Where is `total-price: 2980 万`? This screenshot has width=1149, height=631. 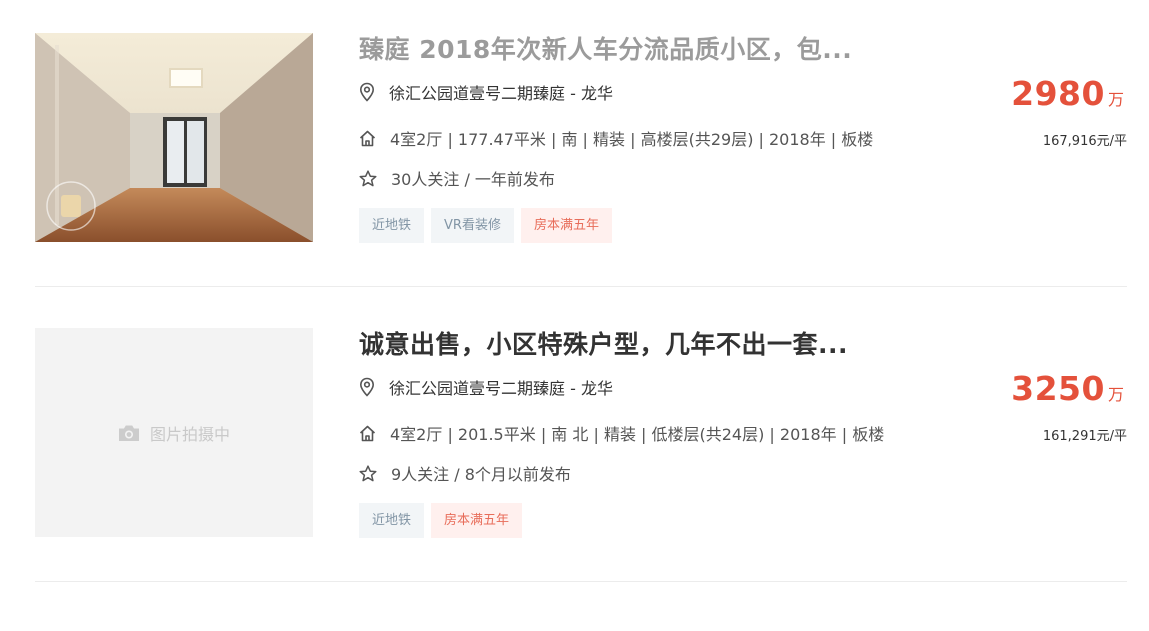 total-price: 2980 万 is located at coordinates (1067, 93).